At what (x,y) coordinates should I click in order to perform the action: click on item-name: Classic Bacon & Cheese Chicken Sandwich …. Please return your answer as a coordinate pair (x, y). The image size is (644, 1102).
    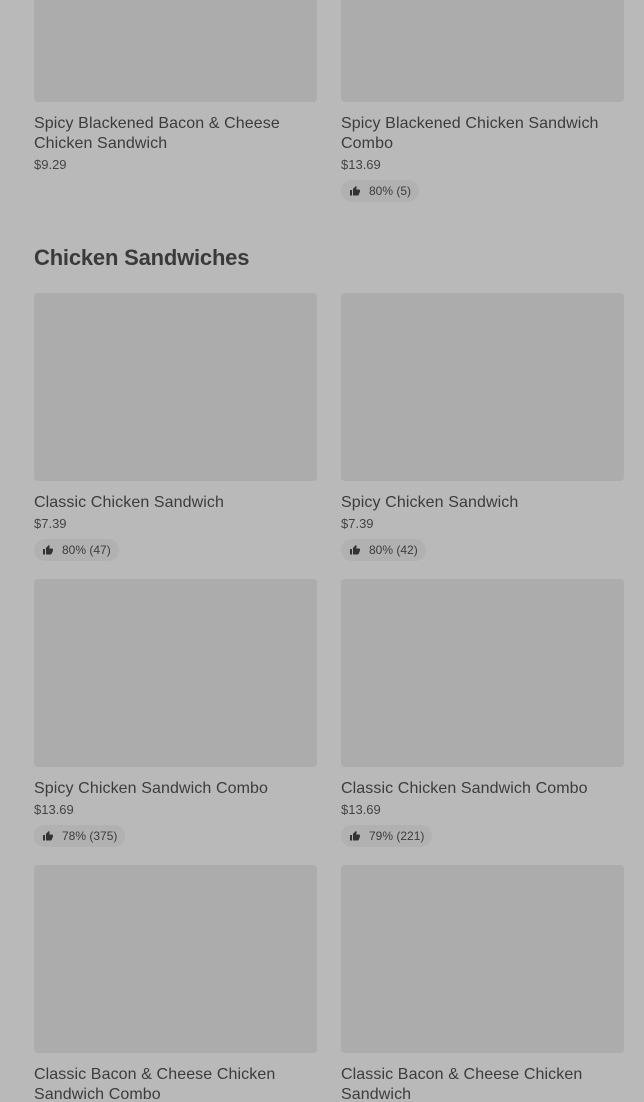
    Looking at the image, I should click on (155, 1084).